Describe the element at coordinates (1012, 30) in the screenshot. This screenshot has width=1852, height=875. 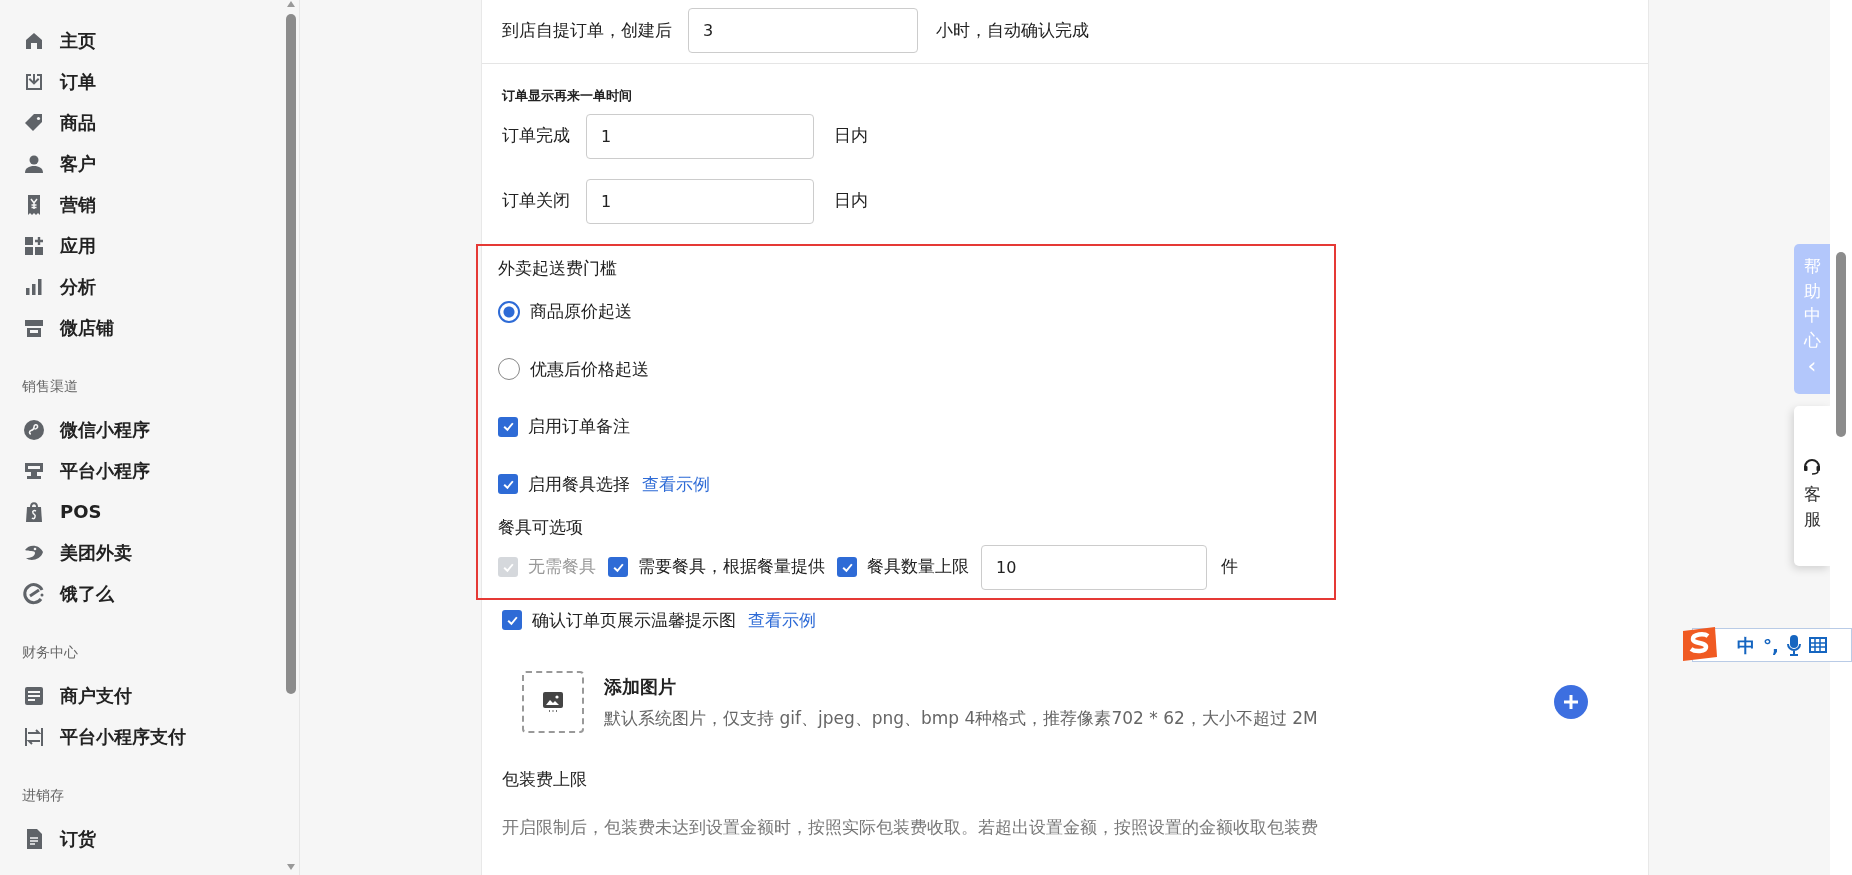
I see `field-suffix: 小时，自动确认完成` at that location.